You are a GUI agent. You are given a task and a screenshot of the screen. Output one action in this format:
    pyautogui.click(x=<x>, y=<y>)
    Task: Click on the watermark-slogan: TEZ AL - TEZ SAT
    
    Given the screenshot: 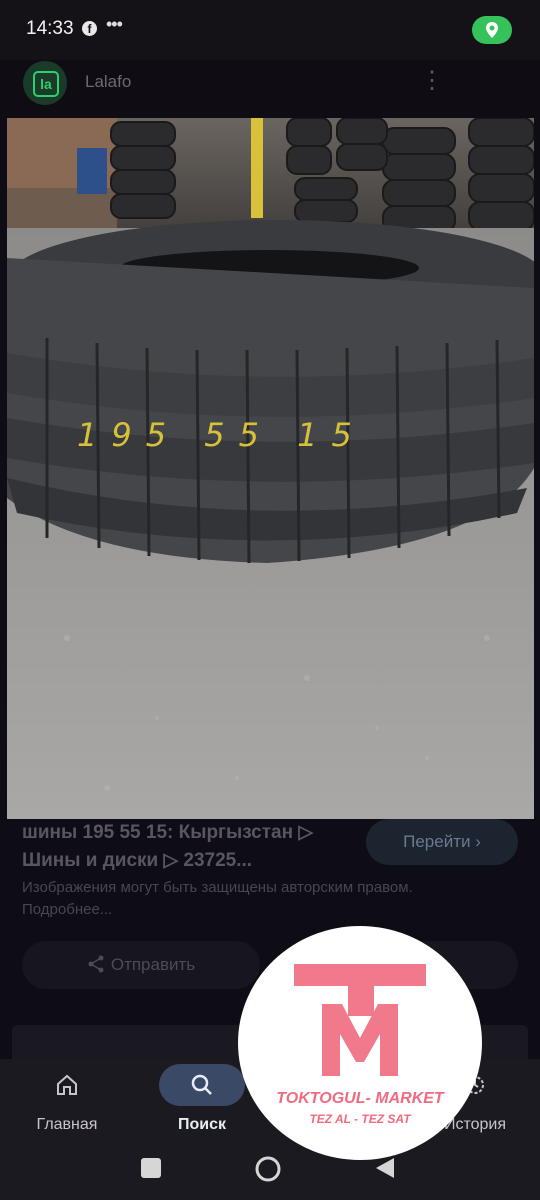 What is the action you would take?
    pyautogui.click(x=360, y=1119)
    